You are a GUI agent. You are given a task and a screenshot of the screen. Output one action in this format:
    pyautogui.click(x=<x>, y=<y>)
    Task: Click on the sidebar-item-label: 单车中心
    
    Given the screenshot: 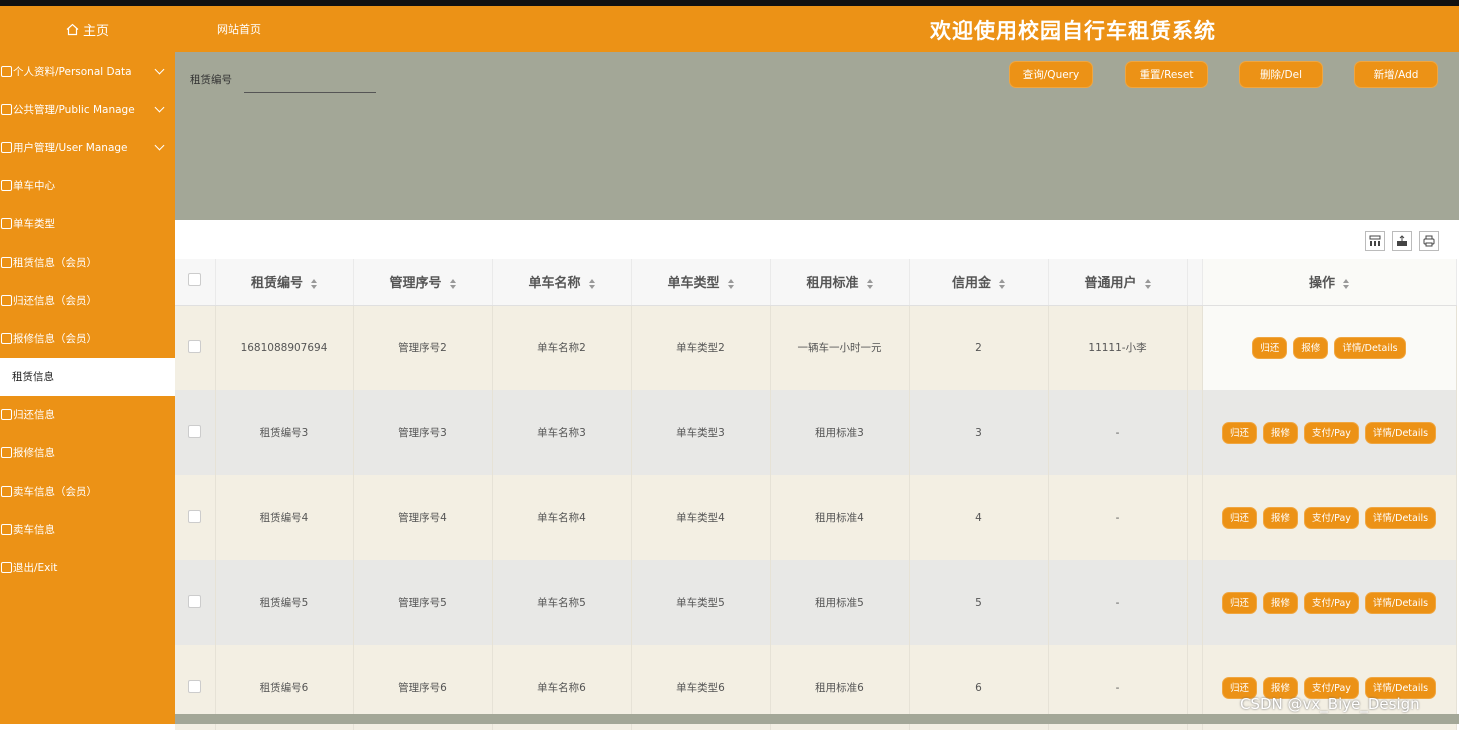 What is the action you would take?
    pyautogui.click(x=34, y=186)
    